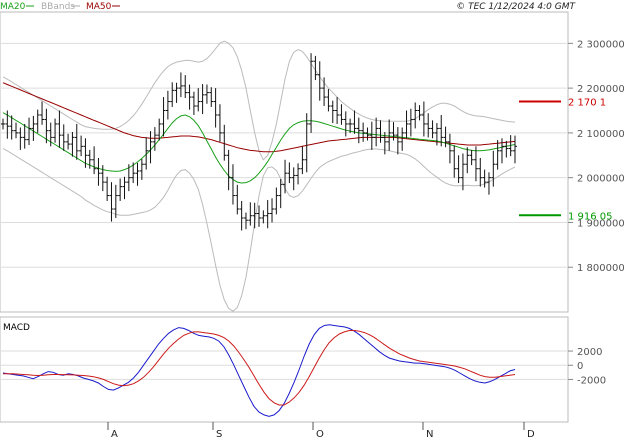 The width and height of the screenshot is (627, 440). What do you see at coordinates (99, 7) in the screenshot?
I see `legend-label-ma50: MA50` at bounding box center [99, 7].